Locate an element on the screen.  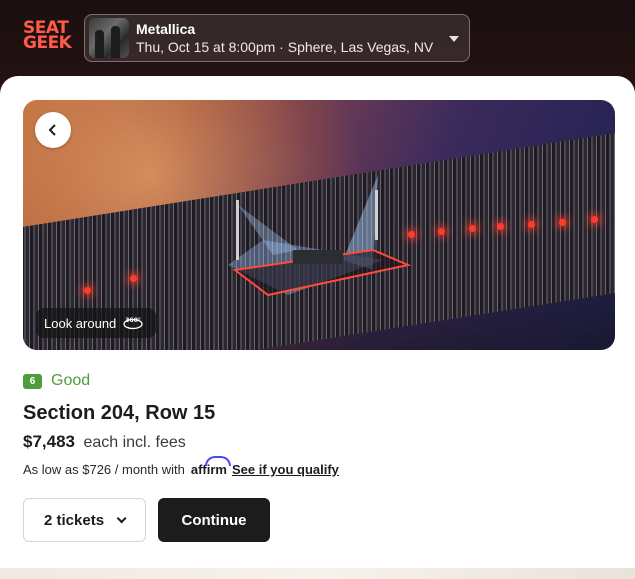
ticket-price: $7,483 is located at coordinates (49, 441).